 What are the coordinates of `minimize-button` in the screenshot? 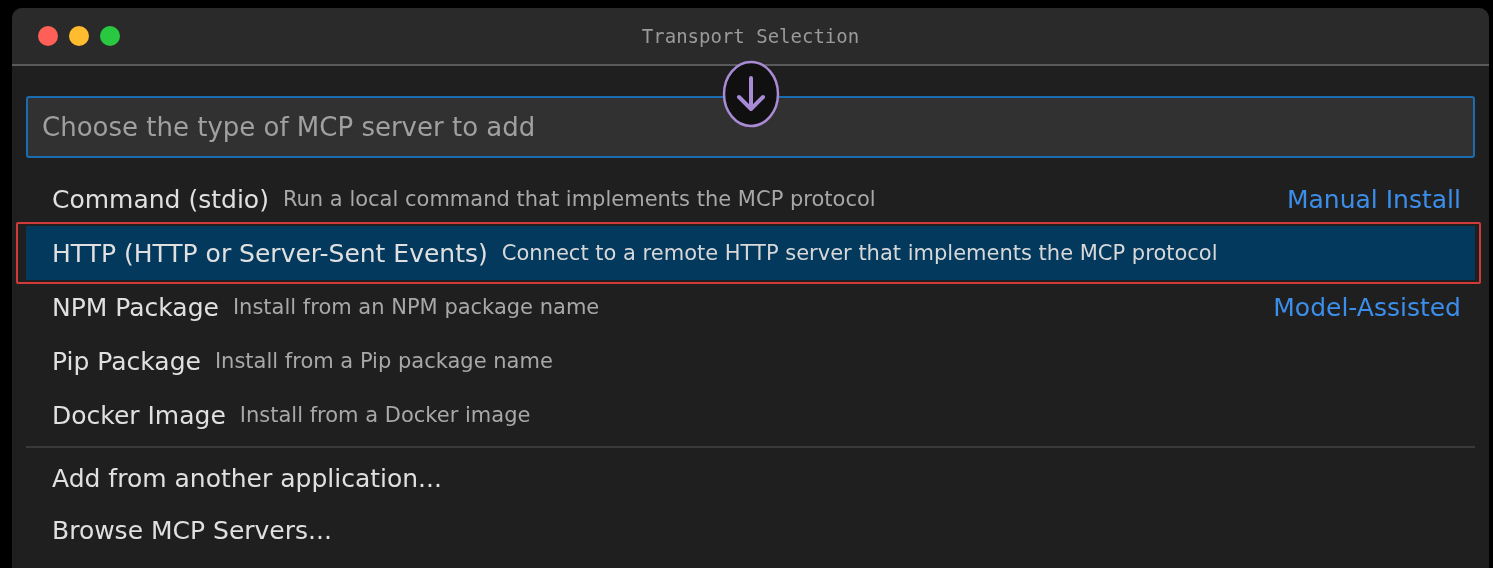 It's located at (79, 36).